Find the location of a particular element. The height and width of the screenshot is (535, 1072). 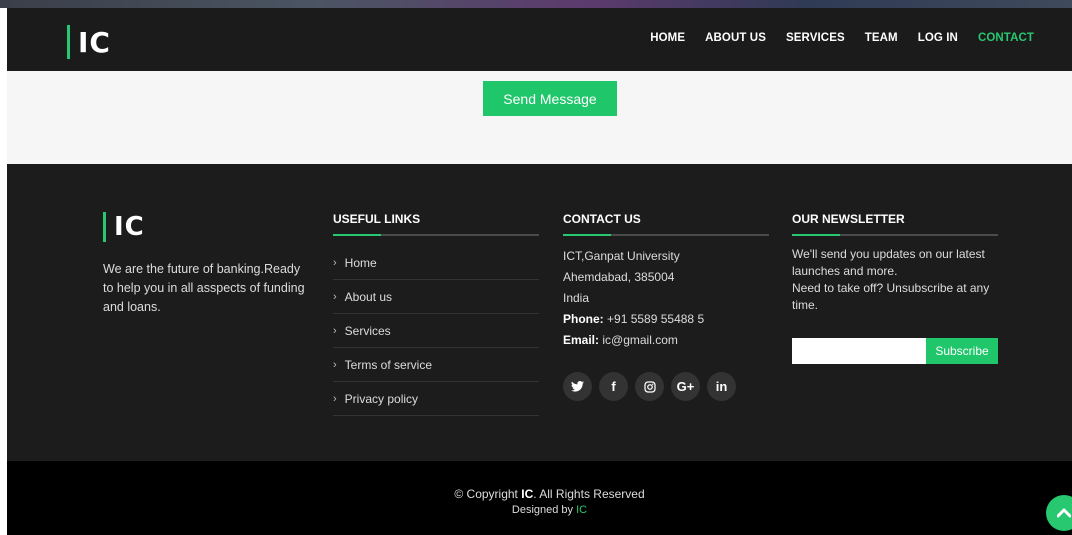

social-links: f G+ in is located at coordinates (666, 386).